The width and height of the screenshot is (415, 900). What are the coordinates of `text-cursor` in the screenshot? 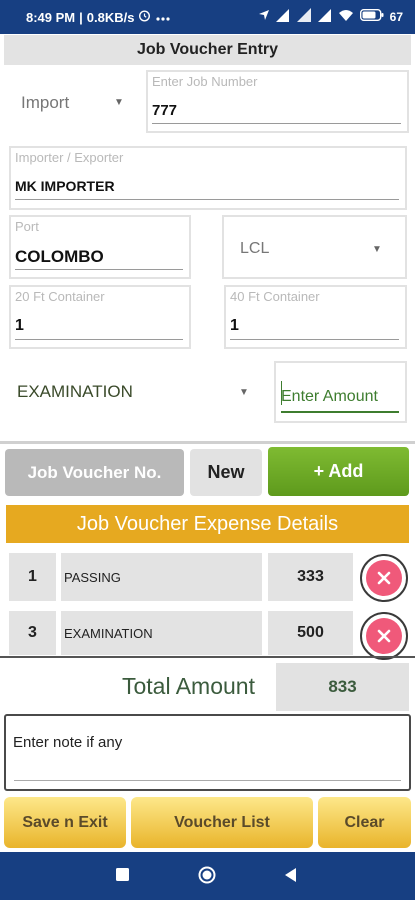 It's located at (281, 393).